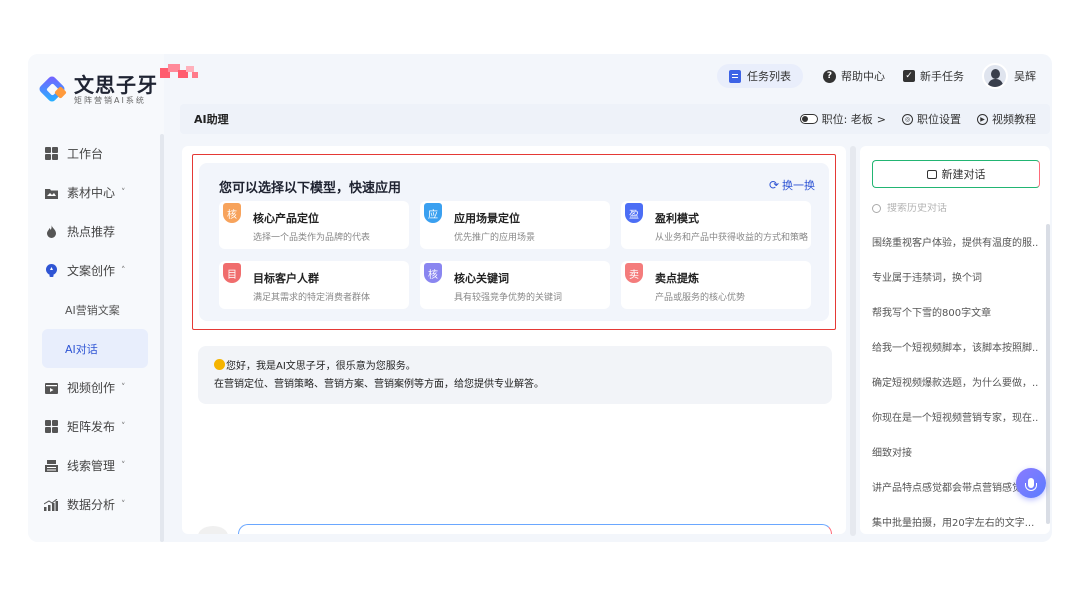 The height and width of the screenshot is (608, 1080). I want to click on model-badge: 目, so click(232, 273).